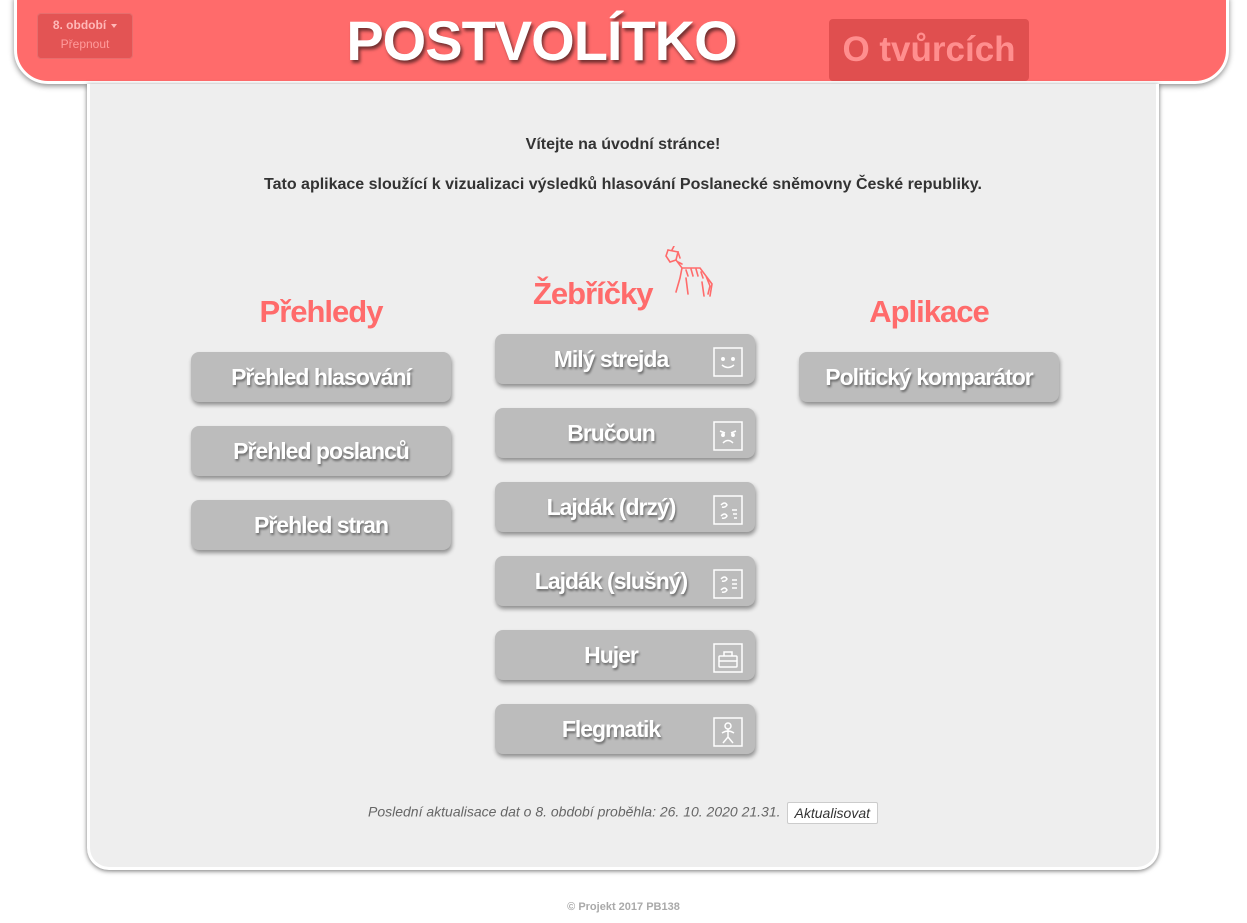 This screenshot has height=923, width=1247. Describe the element at coordinates (929, 311) in the screenshot. I see `apps-title: Aplikace` at that location.